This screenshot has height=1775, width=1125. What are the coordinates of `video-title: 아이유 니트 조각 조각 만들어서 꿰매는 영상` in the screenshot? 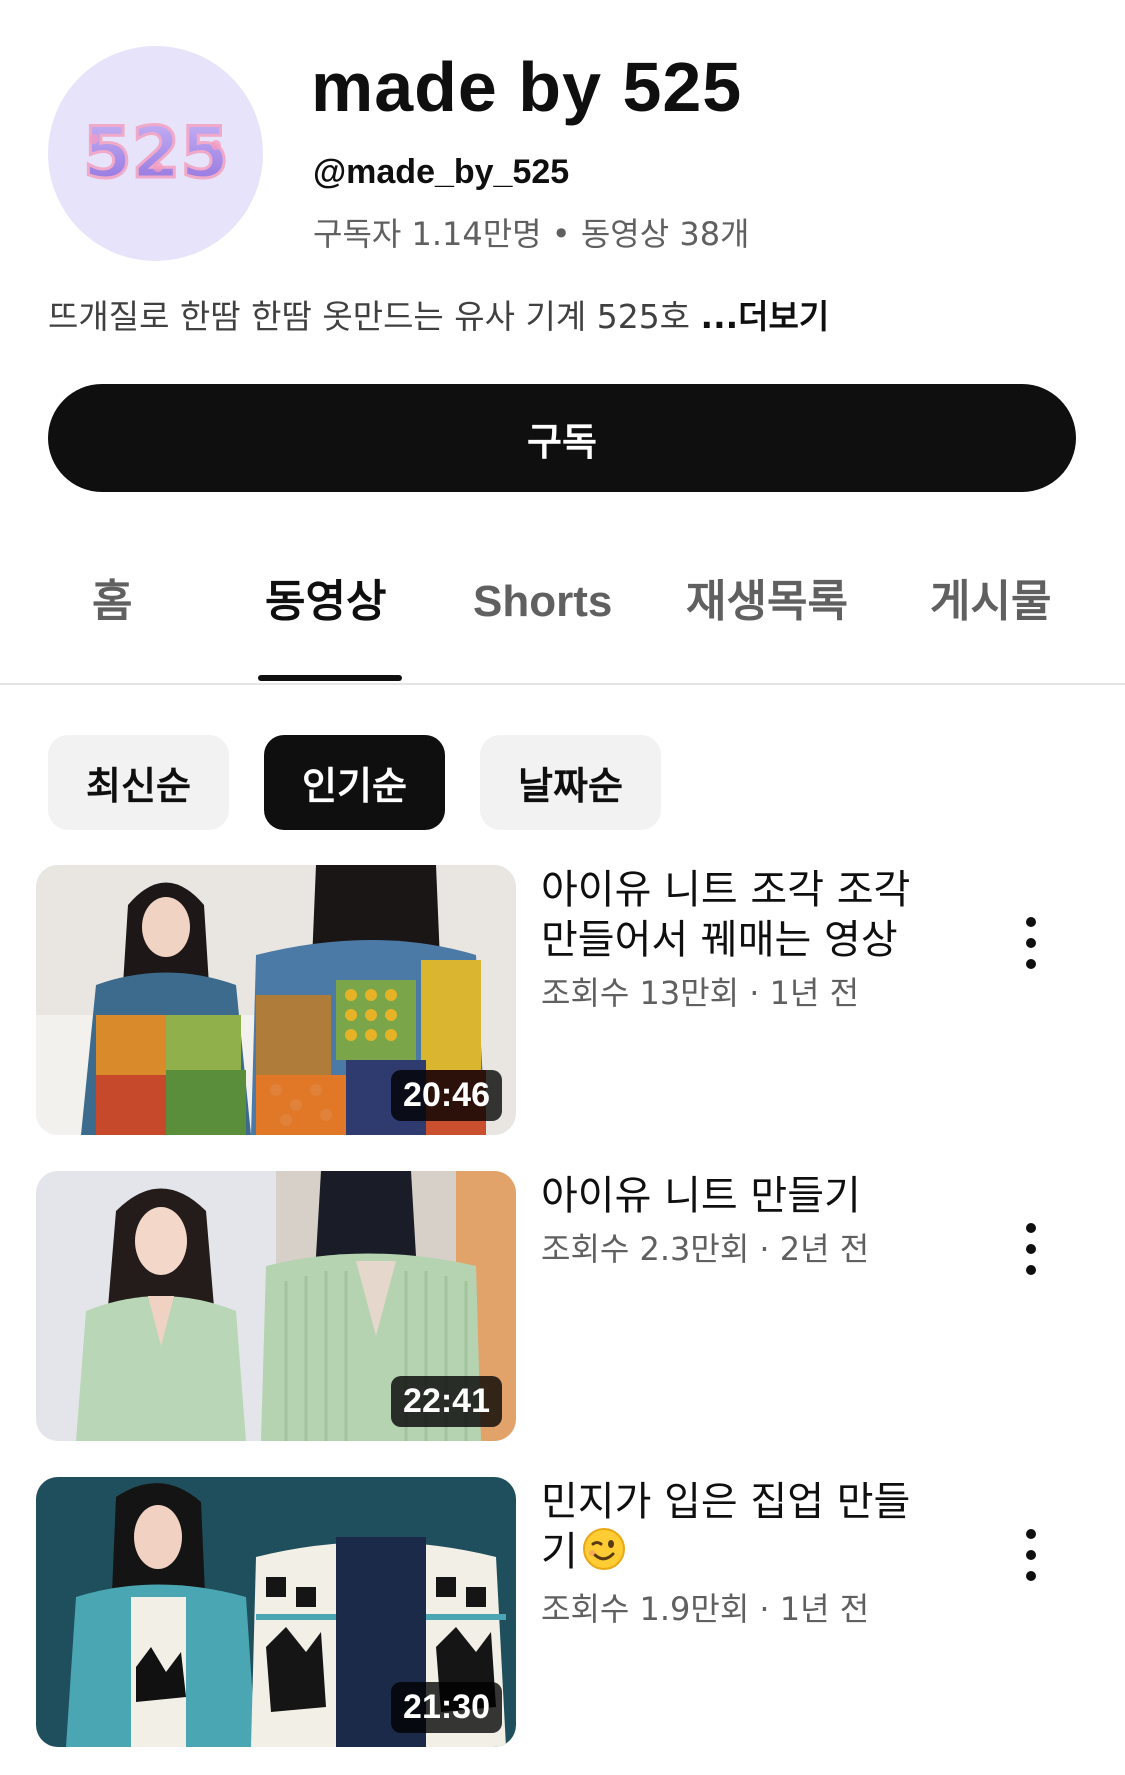 It's located at (751, 915).